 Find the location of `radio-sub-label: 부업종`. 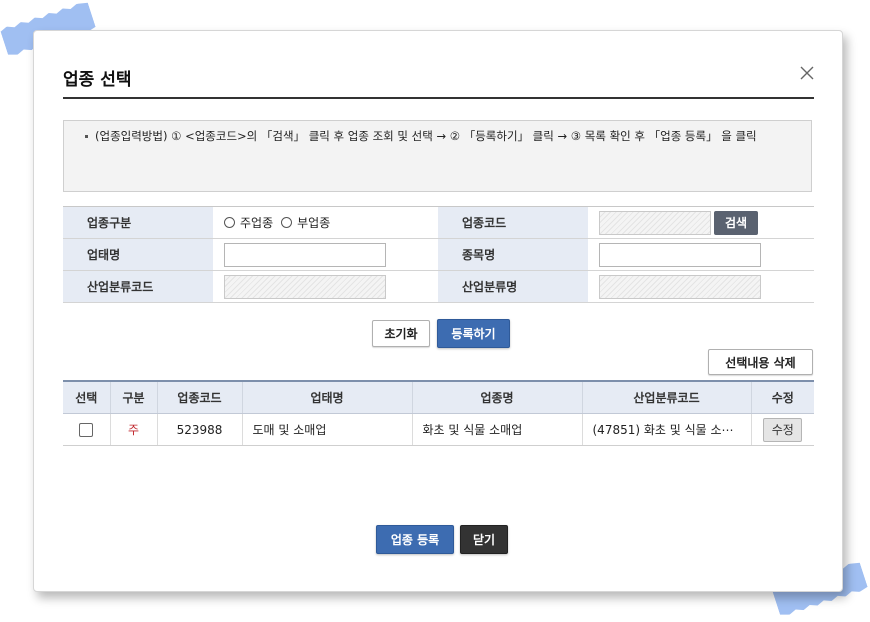

radio-sub-label: 부업종 is located at coordinates (314, 223).